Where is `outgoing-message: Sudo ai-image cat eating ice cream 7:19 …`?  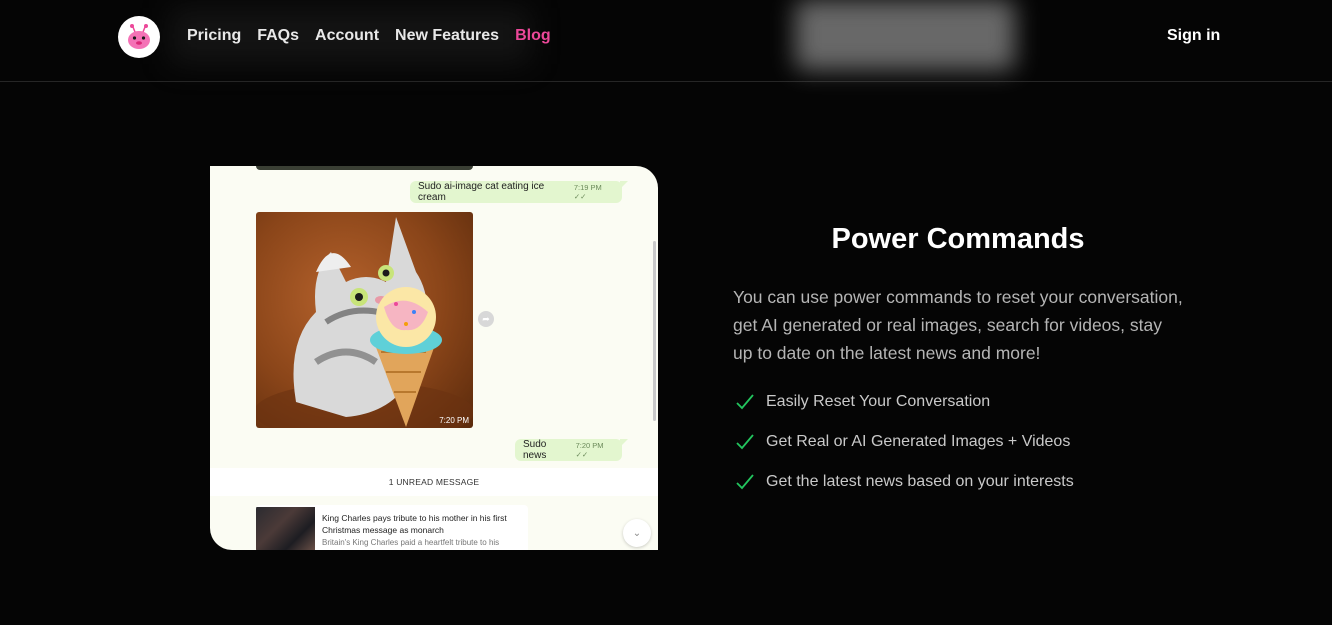
outgoing-message: Sudo ai-image cat eating ice cream 7:19 … is located at coordinates (516, 192).